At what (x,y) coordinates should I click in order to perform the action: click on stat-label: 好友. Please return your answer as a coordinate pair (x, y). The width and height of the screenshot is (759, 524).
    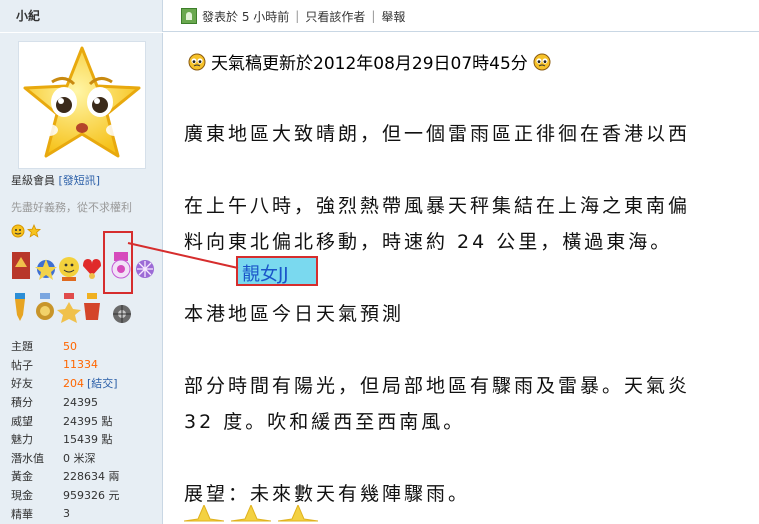
    Looking at the image, I should click on (22, 384).